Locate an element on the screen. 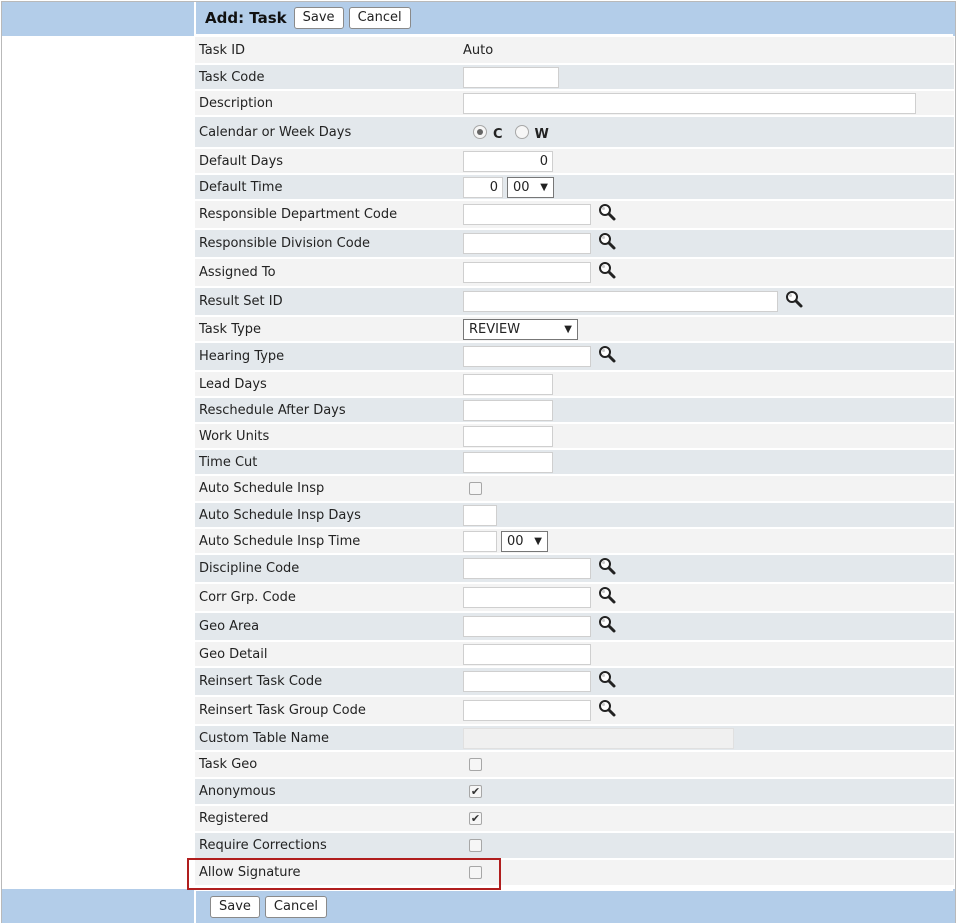 The height and width of the screenshot is (924, 957). corr-grp-code-input is located at coordinates (527, 597).